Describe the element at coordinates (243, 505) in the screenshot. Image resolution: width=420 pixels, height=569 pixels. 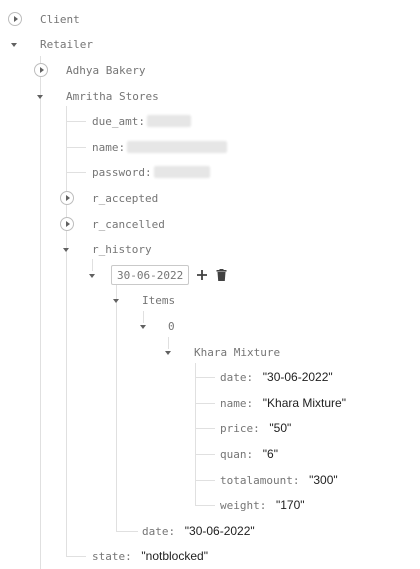
I see `field-key: weight:` at that location.